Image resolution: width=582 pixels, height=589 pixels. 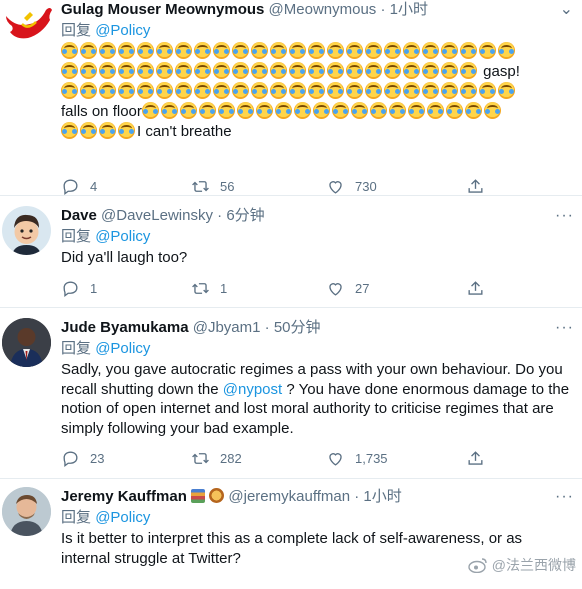 What do you see at coordinates (79, 186) in the screenshot?
I see `reply-button: 4` at bounding box center [79, 186].